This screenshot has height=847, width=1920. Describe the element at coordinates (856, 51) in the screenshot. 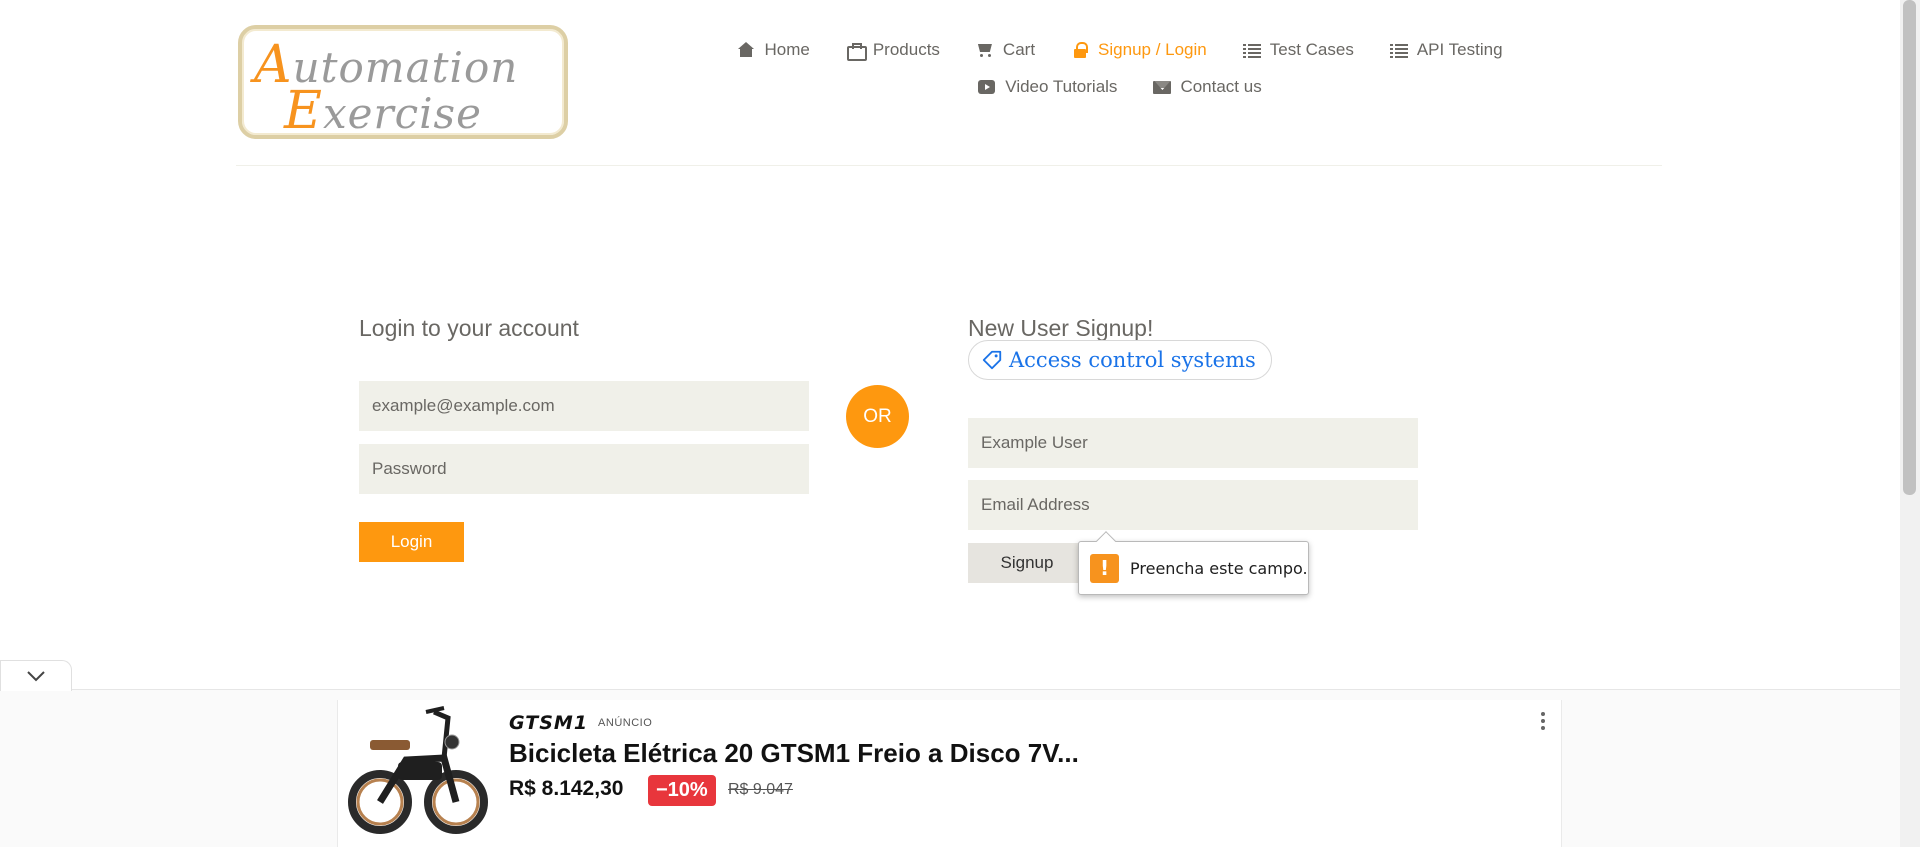

I see `briefcase-icon` at that location.